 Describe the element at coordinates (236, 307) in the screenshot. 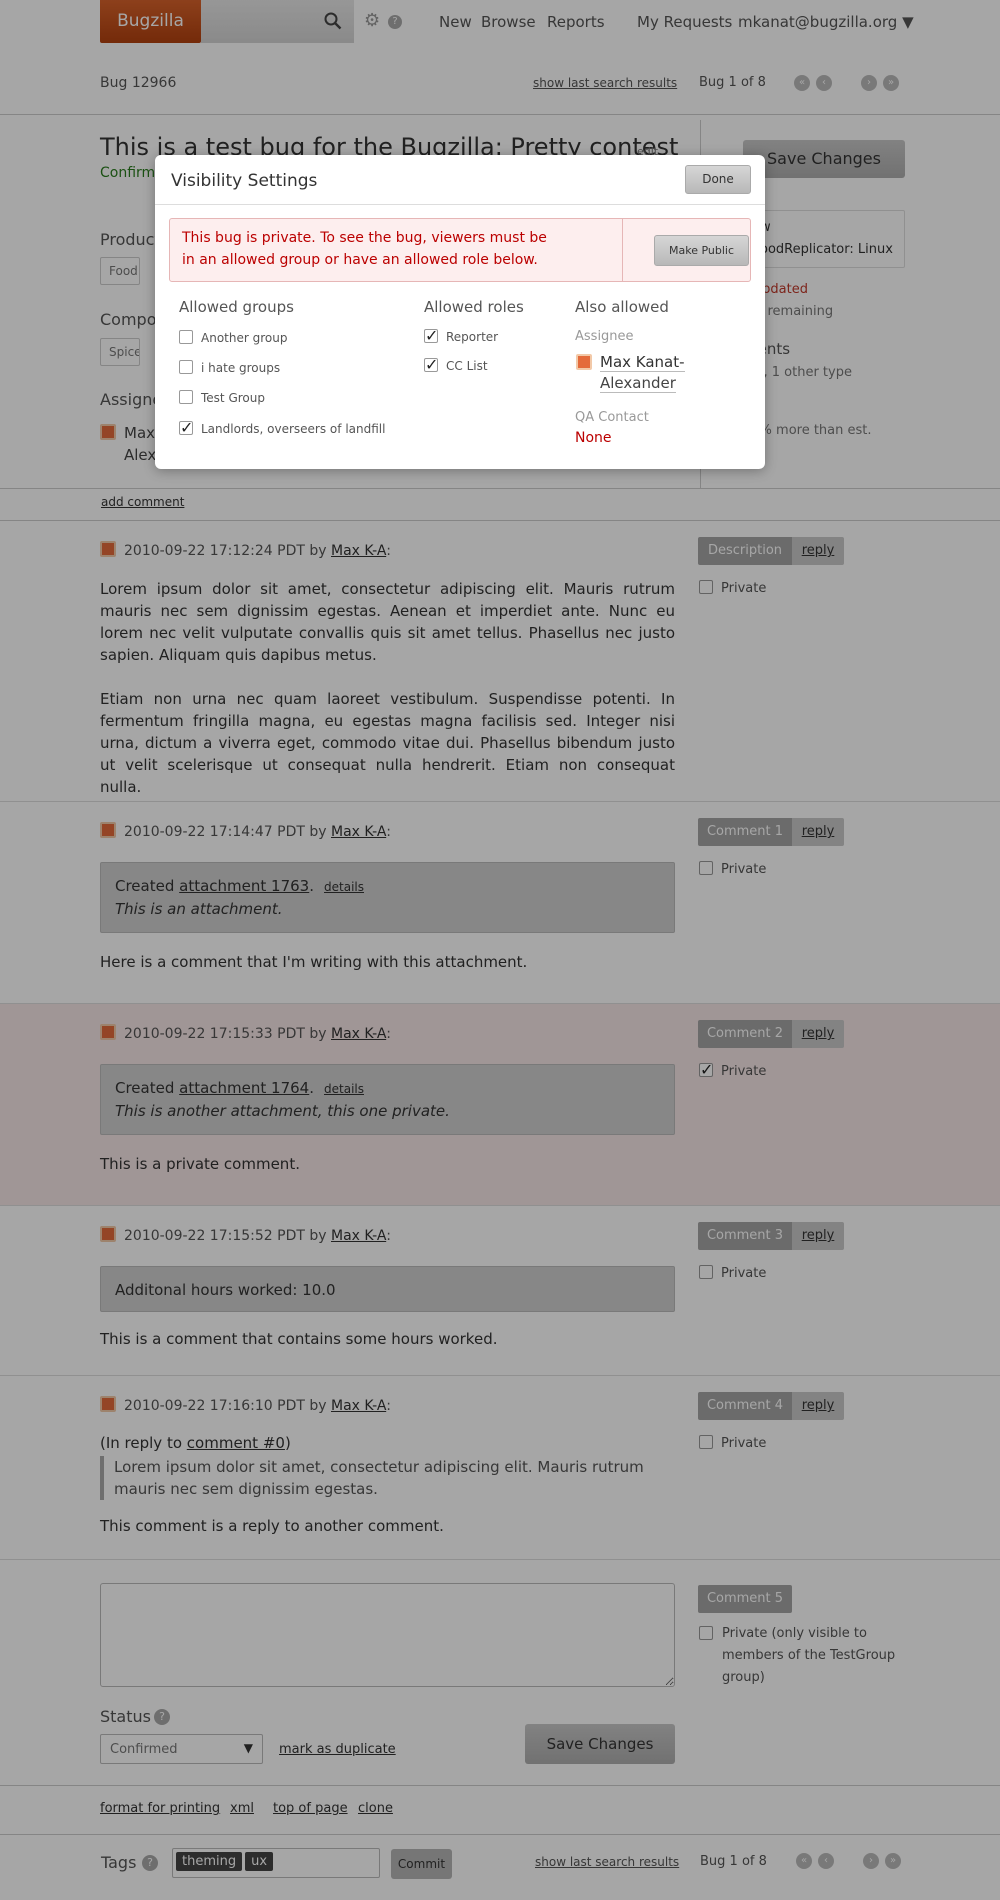

I see `allowed-groups-heading: Allowed groups` at that location.